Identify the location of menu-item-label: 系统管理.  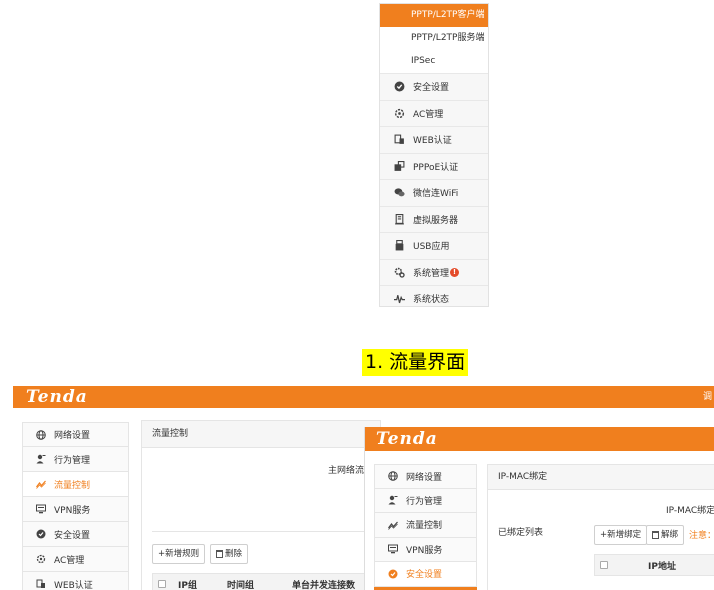
(431, 273).